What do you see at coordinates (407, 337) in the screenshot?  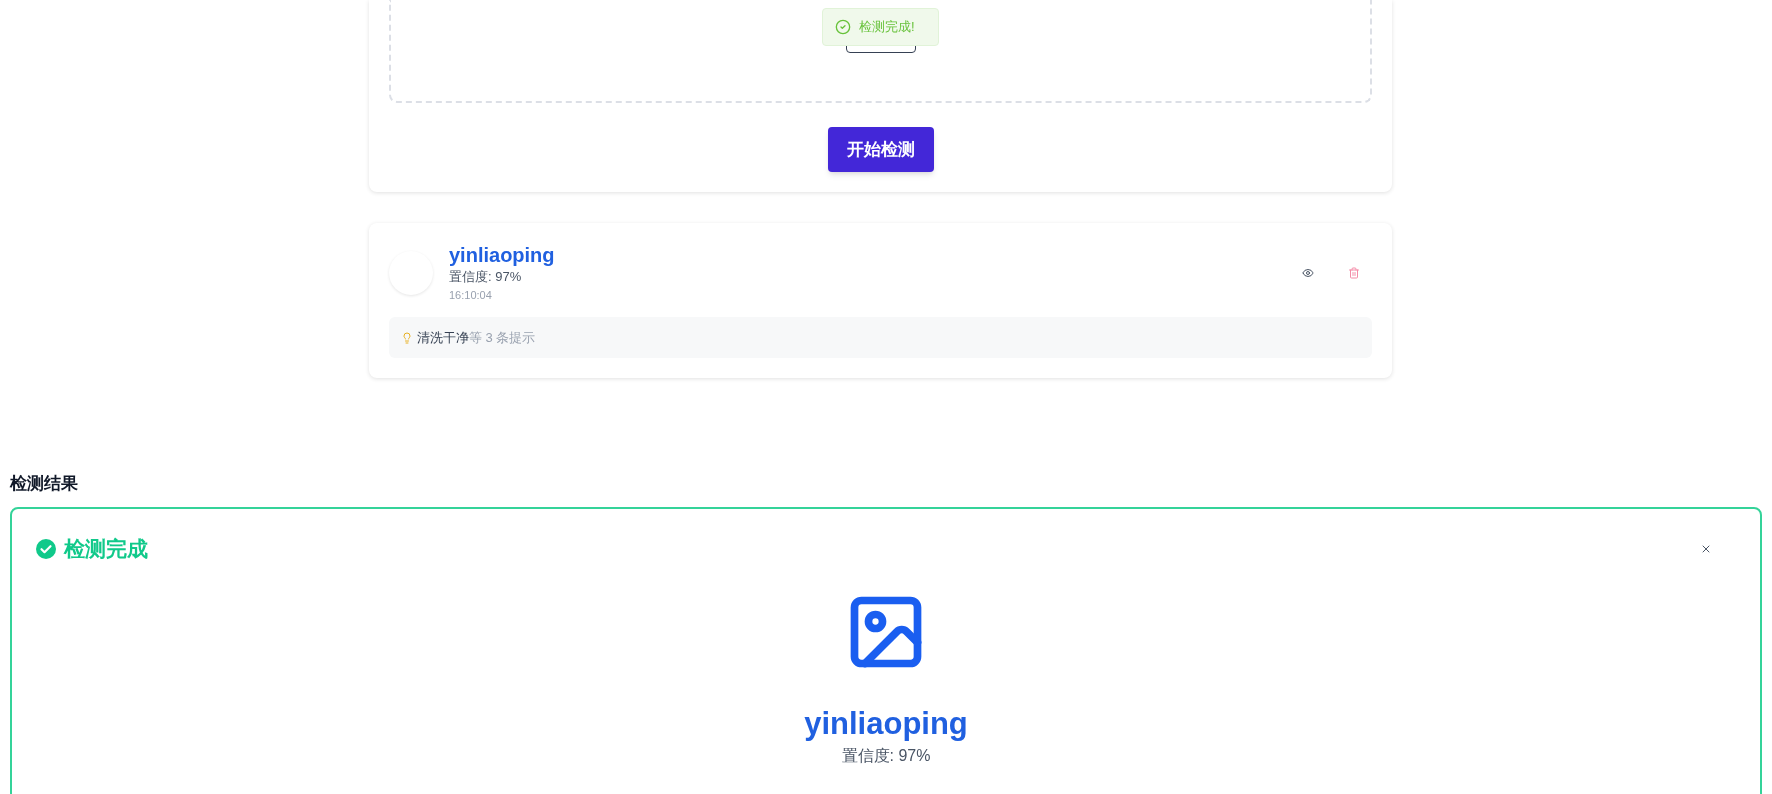 I see `lightbulb-icon` at bounding box center [407, 337].